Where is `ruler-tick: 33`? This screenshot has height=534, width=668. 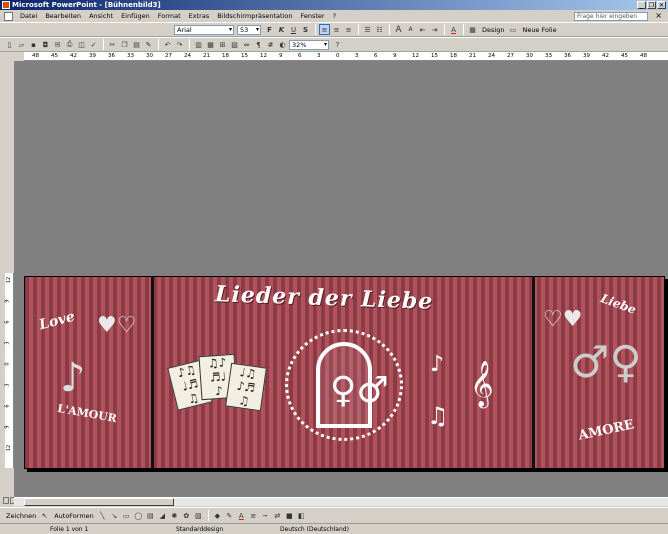 ruler-tick: 33 is located at coordinates (130, 56).